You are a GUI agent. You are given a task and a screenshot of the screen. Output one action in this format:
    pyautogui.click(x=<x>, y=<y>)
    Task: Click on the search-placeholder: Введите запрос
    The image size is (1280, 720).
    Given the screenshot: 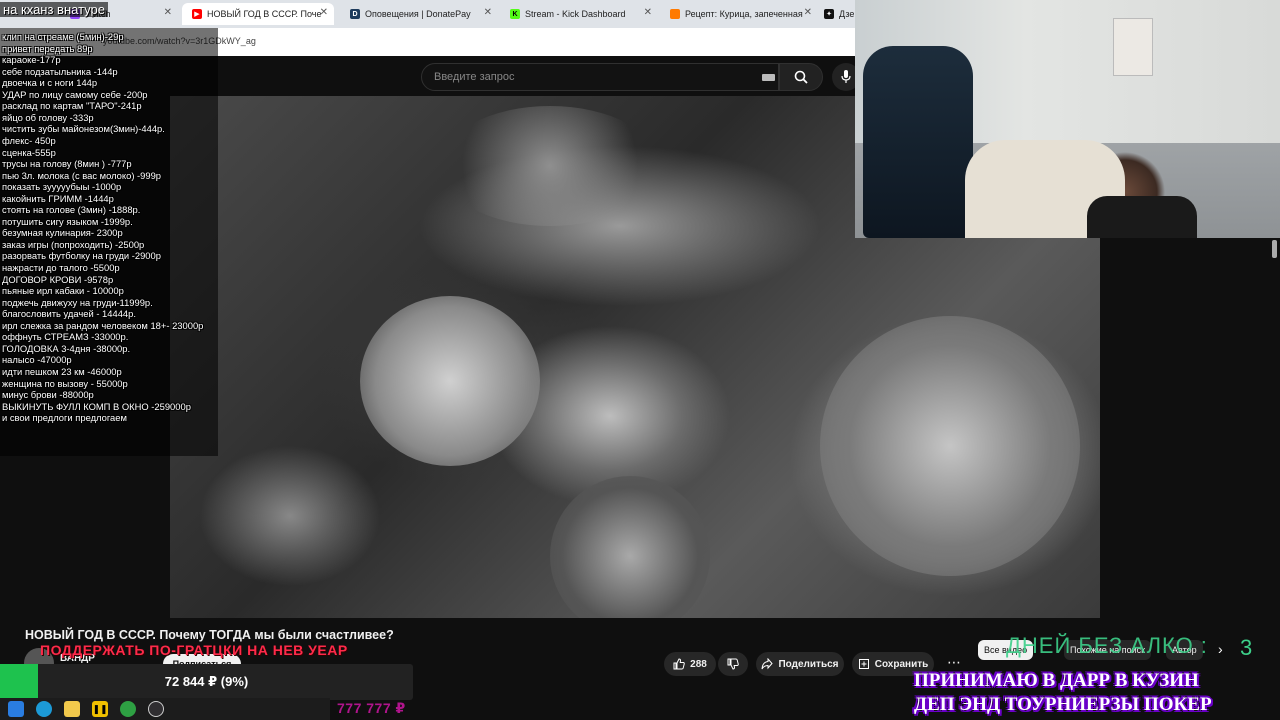 What is the action you would take?
    pyautogui.click(x=474, y=77)
    